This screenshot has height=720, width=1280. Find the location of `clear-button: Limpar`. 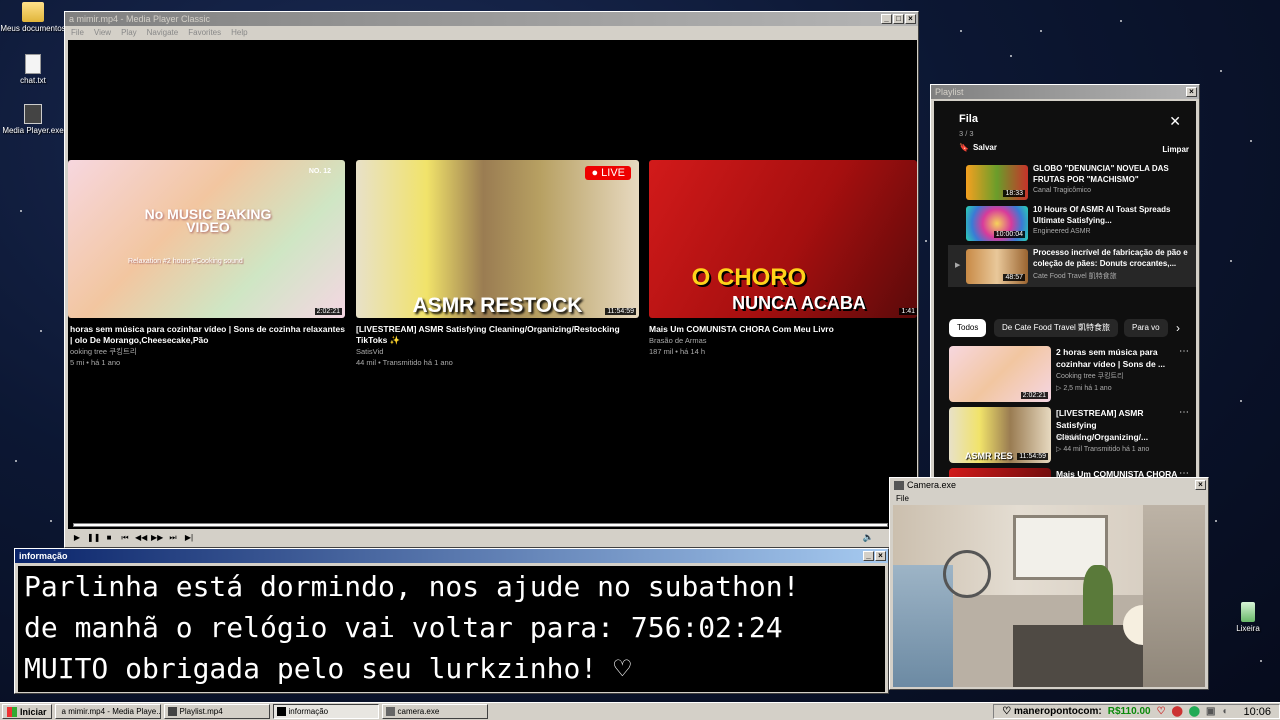

clear-button: Limpar is located at coordinates (1175, 149).